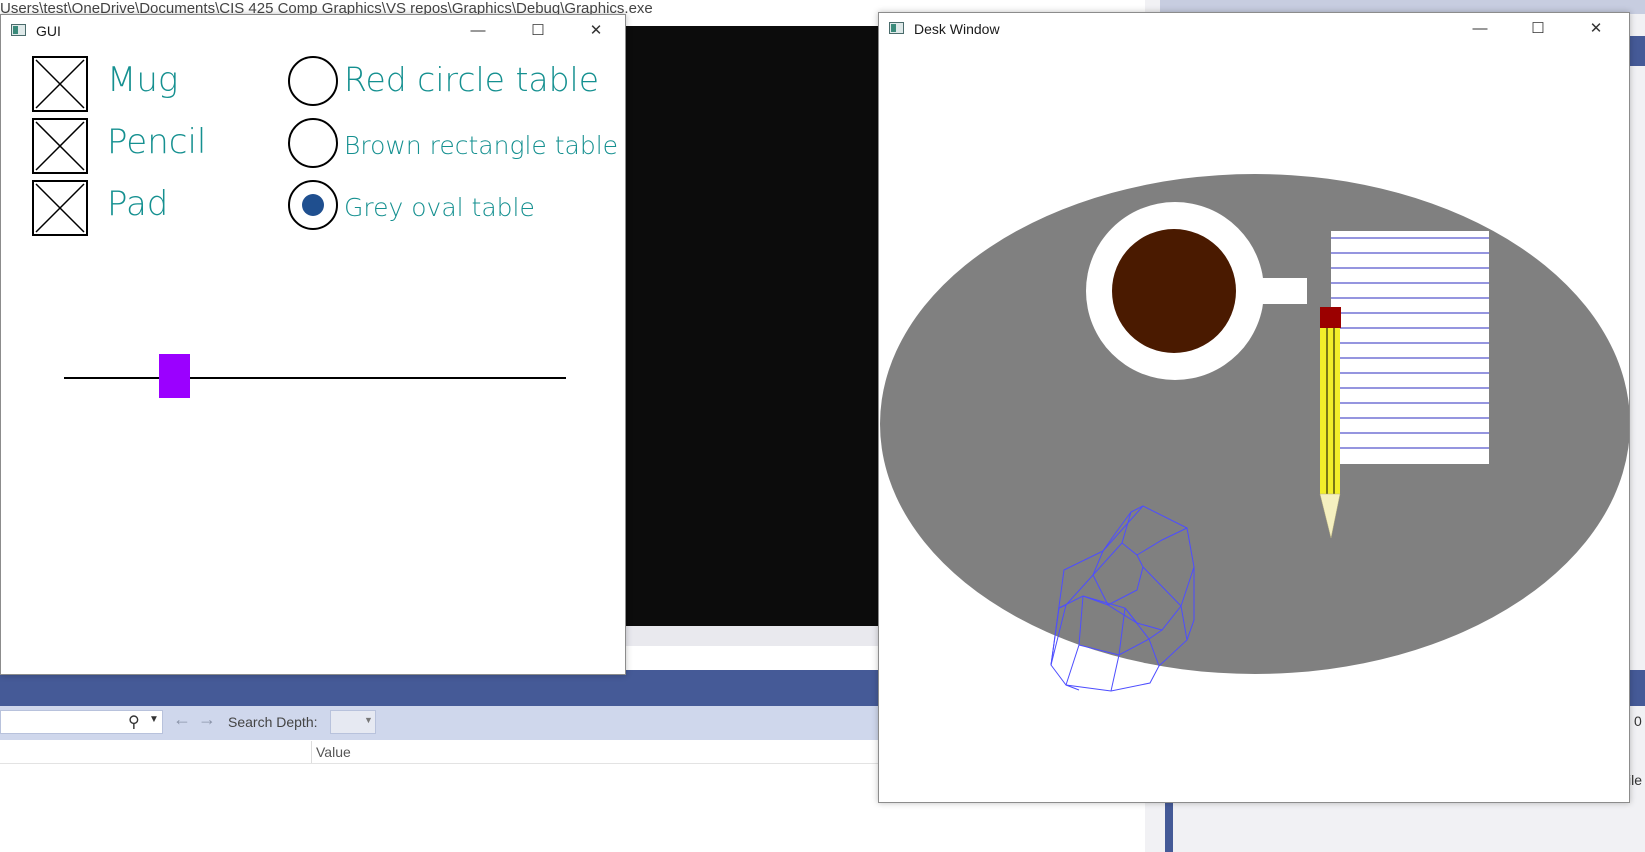 This screenshot has height=852, width=1645. Describe the element at coordinates (143, 80) in the screenshot. I see `mug-label: Mug` at that location.